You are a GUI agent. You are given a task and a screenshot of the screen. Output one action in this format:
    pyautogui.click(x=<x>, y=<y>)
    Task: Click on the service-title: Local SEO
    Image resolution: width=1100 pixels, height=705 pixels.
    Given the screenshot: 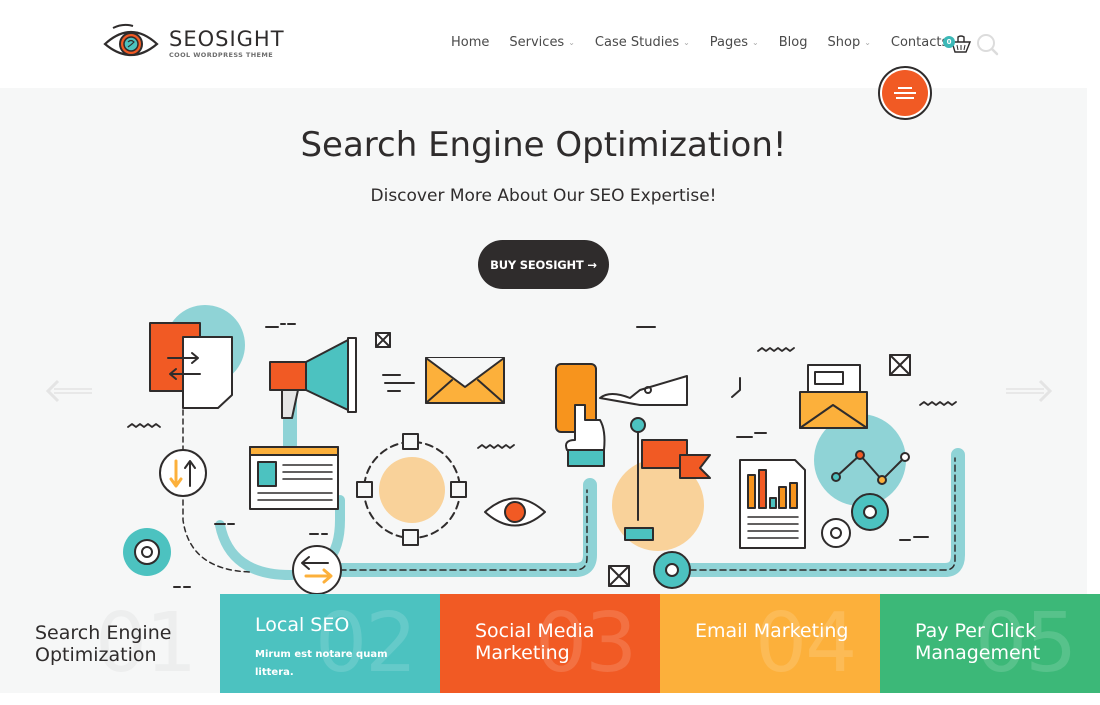 What is the action you would take?
    pyautogui.click(x=302, y=625)
    